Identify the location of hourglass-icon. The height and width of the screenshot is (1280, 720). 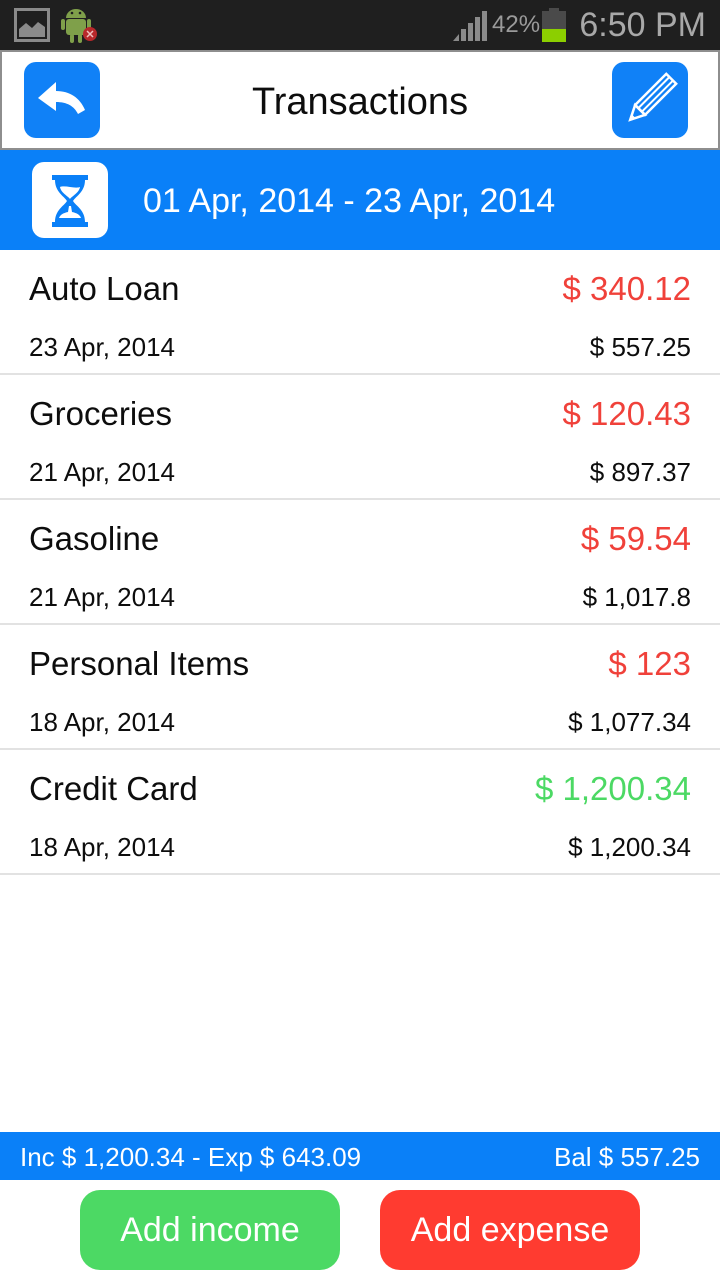
(70, 201).